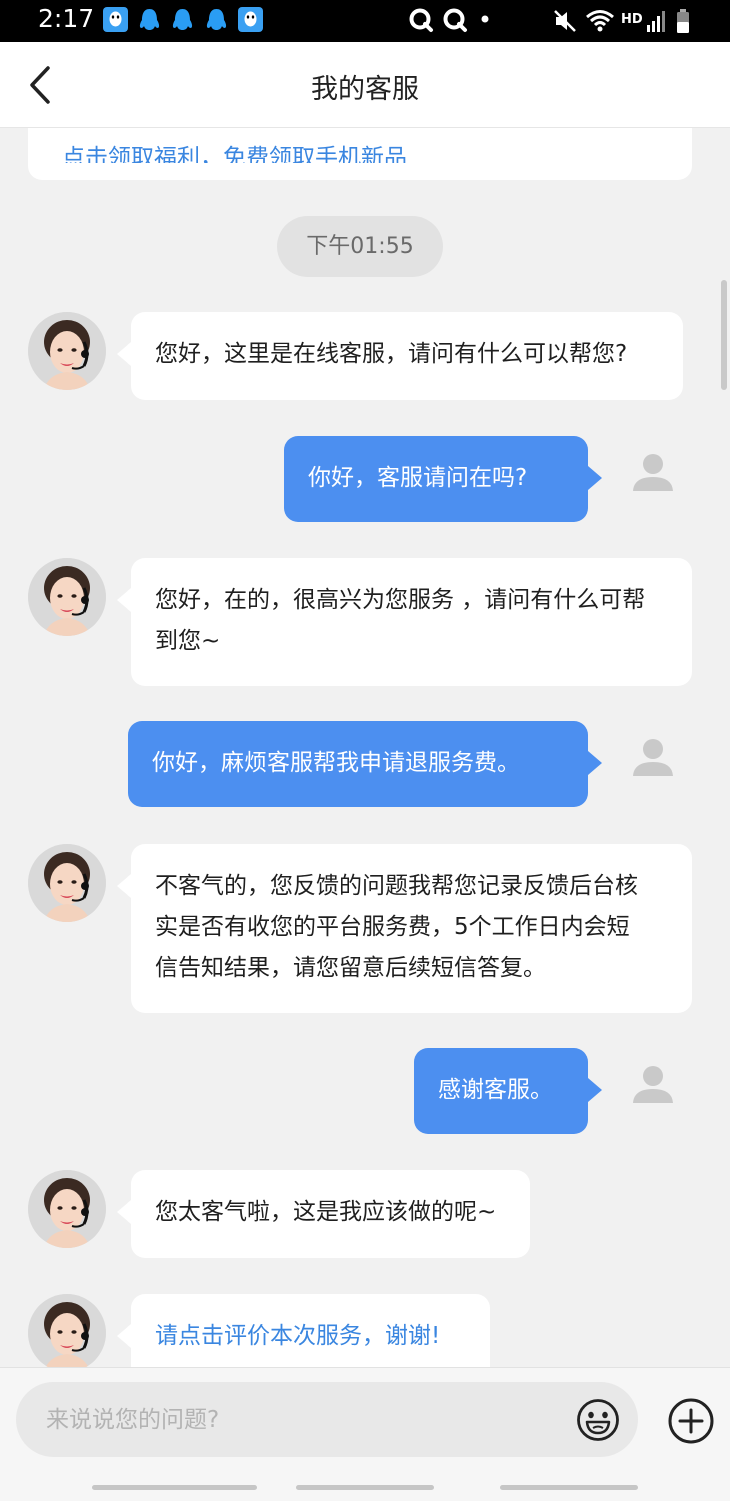 The width and height of the screenshot is (730, 1501). Describe the element at coordinates (365, 89) in the screenshot. I see `page-title: 我的客服` at that location.